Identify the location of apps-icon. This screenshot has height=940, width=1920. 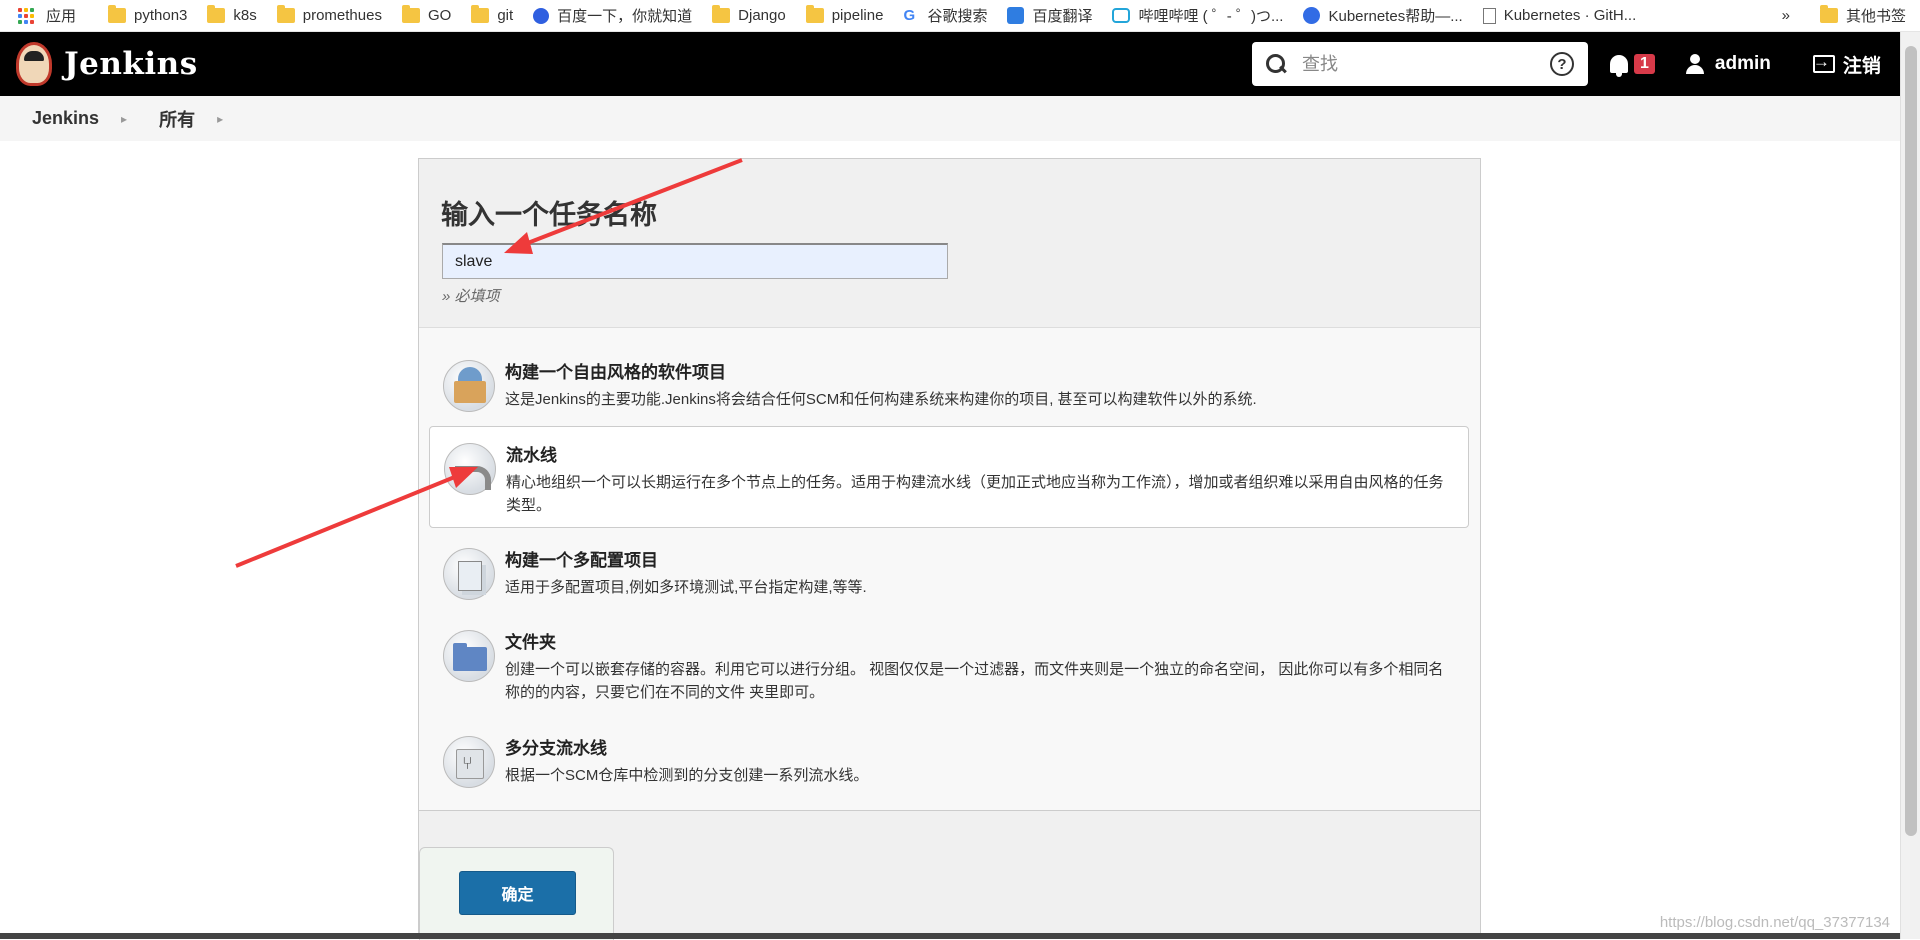
(26, 16).